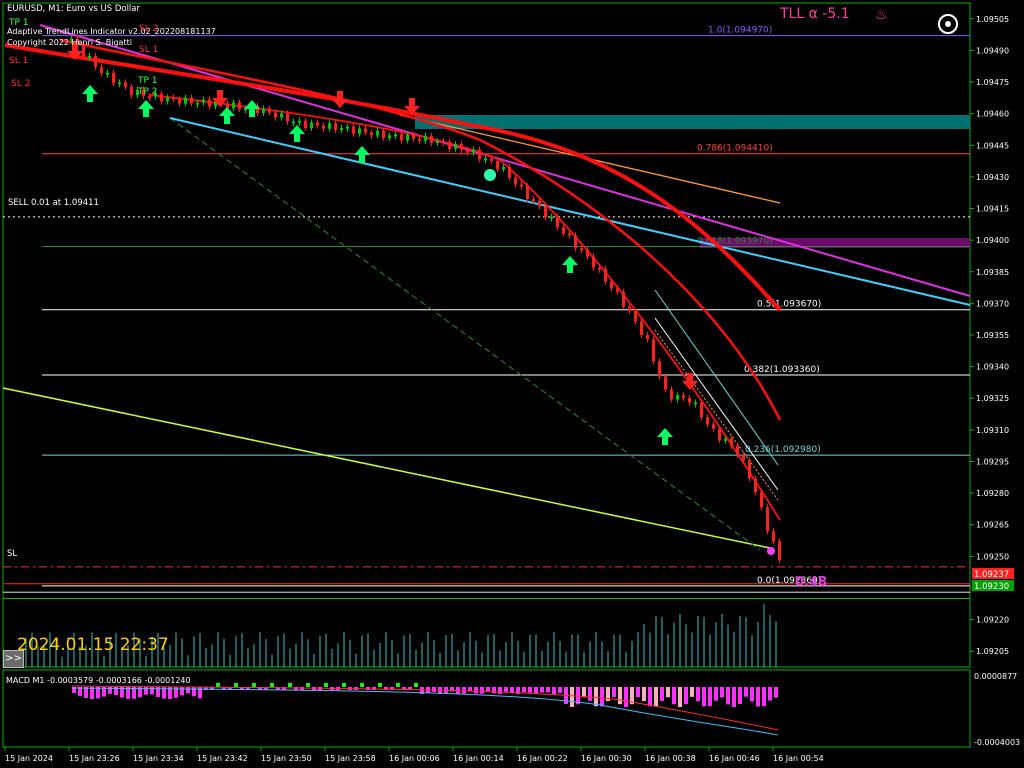 The height and width of the screenshot is (768, 1024). Describe the element at coordinates (814, 14) in the screenshot. I see `tll-label: TLL α -5.1` at that location.